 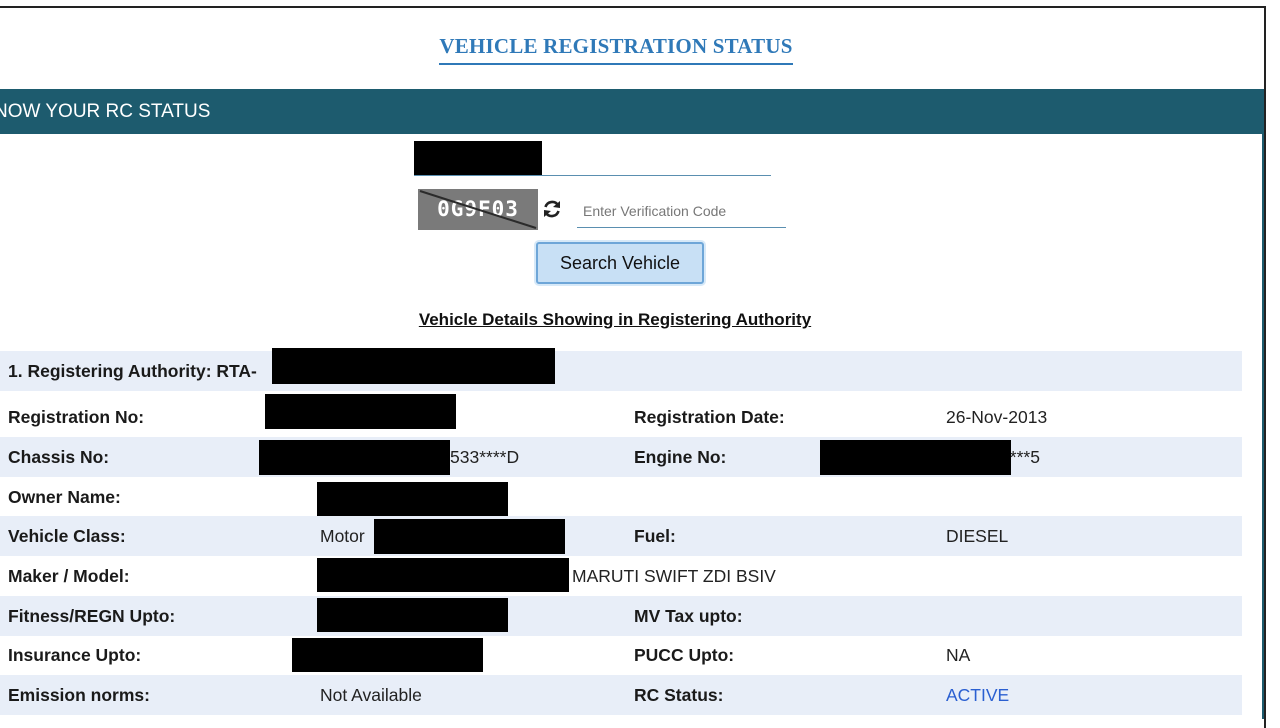 What do you see at coordinates (76, 417) in the screenshot?
I see `registration-no-label: Registration No:` at bounding box center [76, 417].